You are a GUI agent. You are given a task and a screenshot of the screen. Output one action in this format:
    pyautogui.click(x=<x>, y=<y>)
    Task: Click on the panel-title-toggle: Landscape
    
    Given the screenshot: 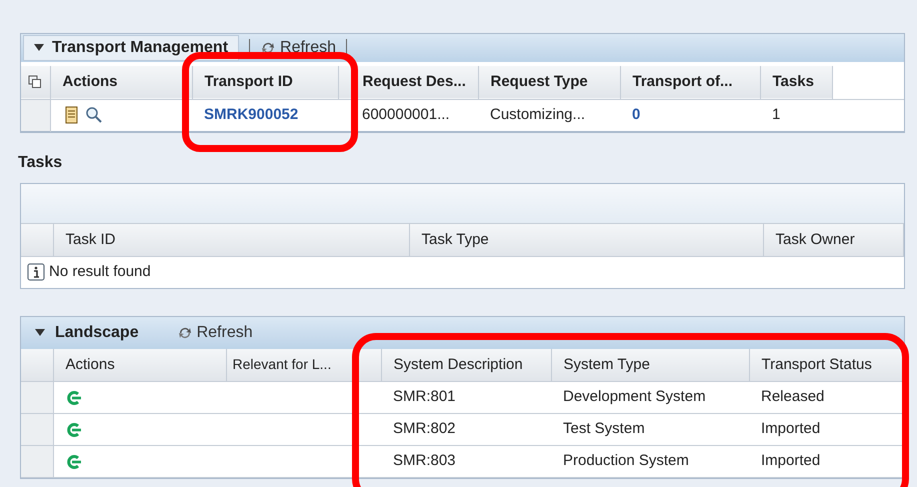 What is the action you would take?
    pyautogui.click(x=87, y=332)
    